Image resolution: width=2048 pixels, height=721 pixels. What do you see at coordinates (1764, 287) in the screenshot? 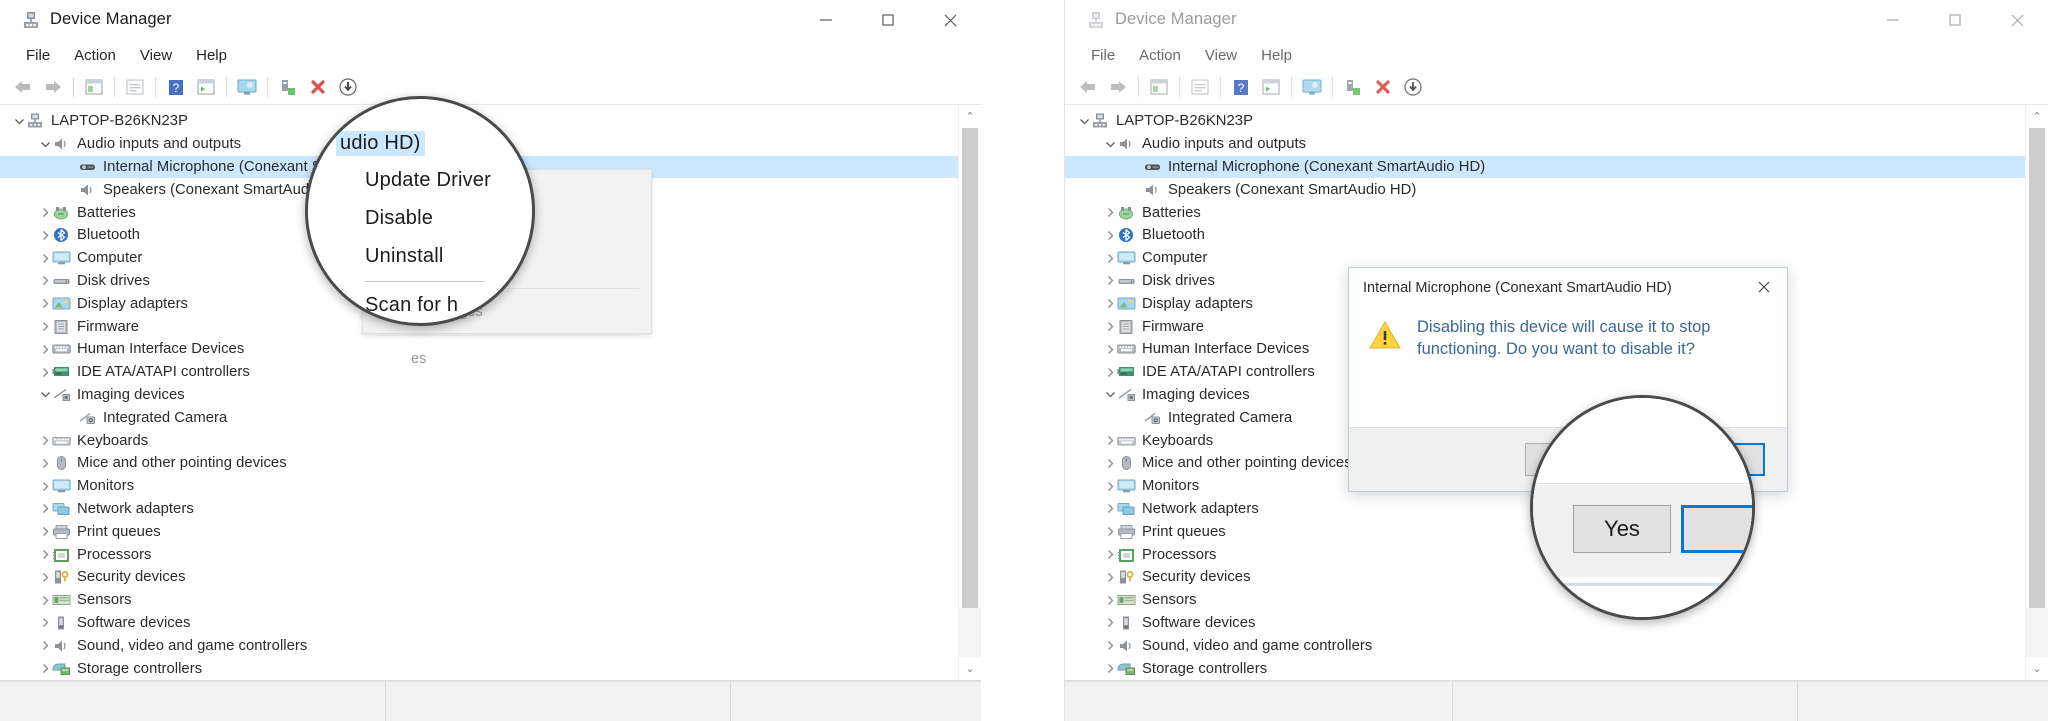
I see `dialog-close-icon` at bounding box center [1764, 287].